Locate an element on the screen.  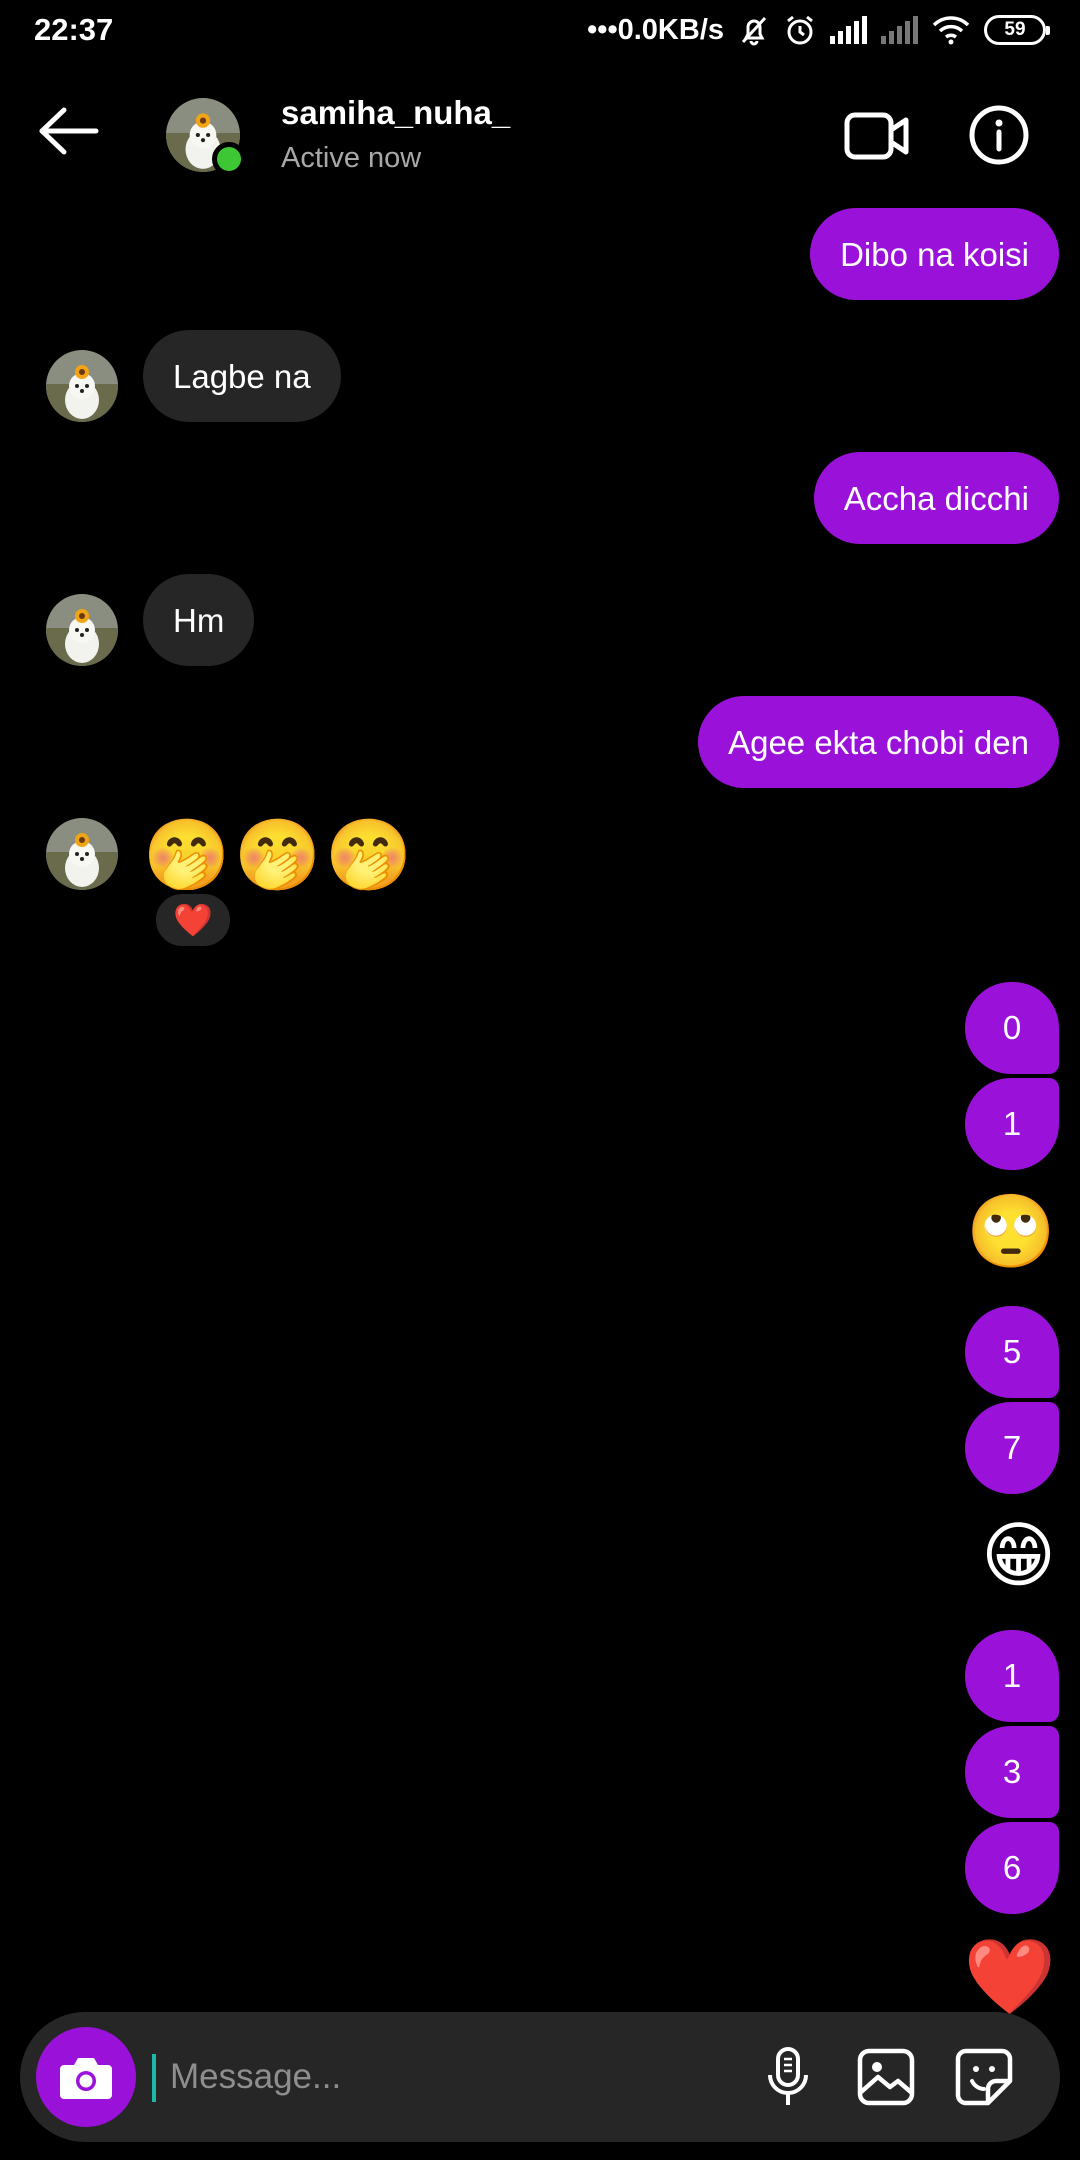
outgoing-emoji-message: 🙄 is located at coordinates (1011, 1232).